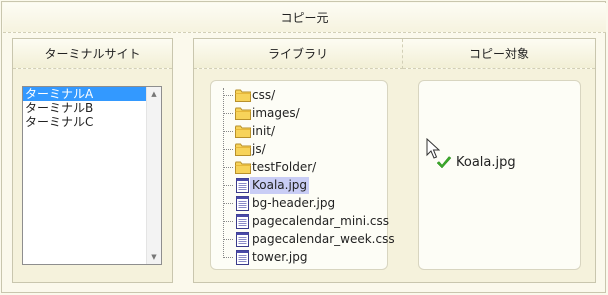 This screenshot has height=295, width=608. What do you see at coordinates (92, 122) in the screenshot?
I see `terminal-option: ターミナルC` at bounding box center [92, 122].